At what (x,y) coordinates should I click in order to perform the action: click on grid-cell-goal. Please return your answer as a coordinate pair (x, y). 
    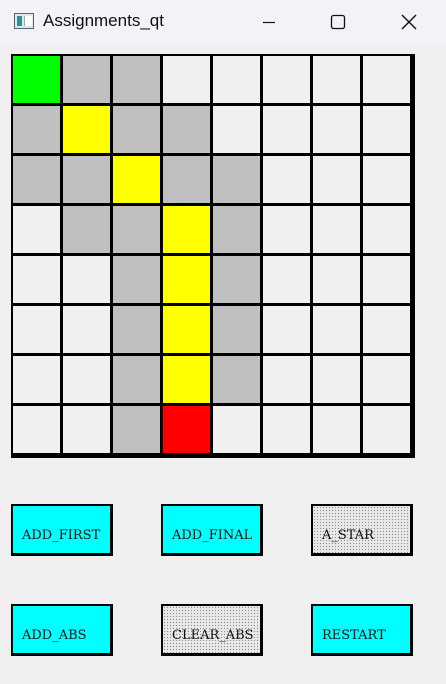
    Looking at the image, I should click on (186, 429).